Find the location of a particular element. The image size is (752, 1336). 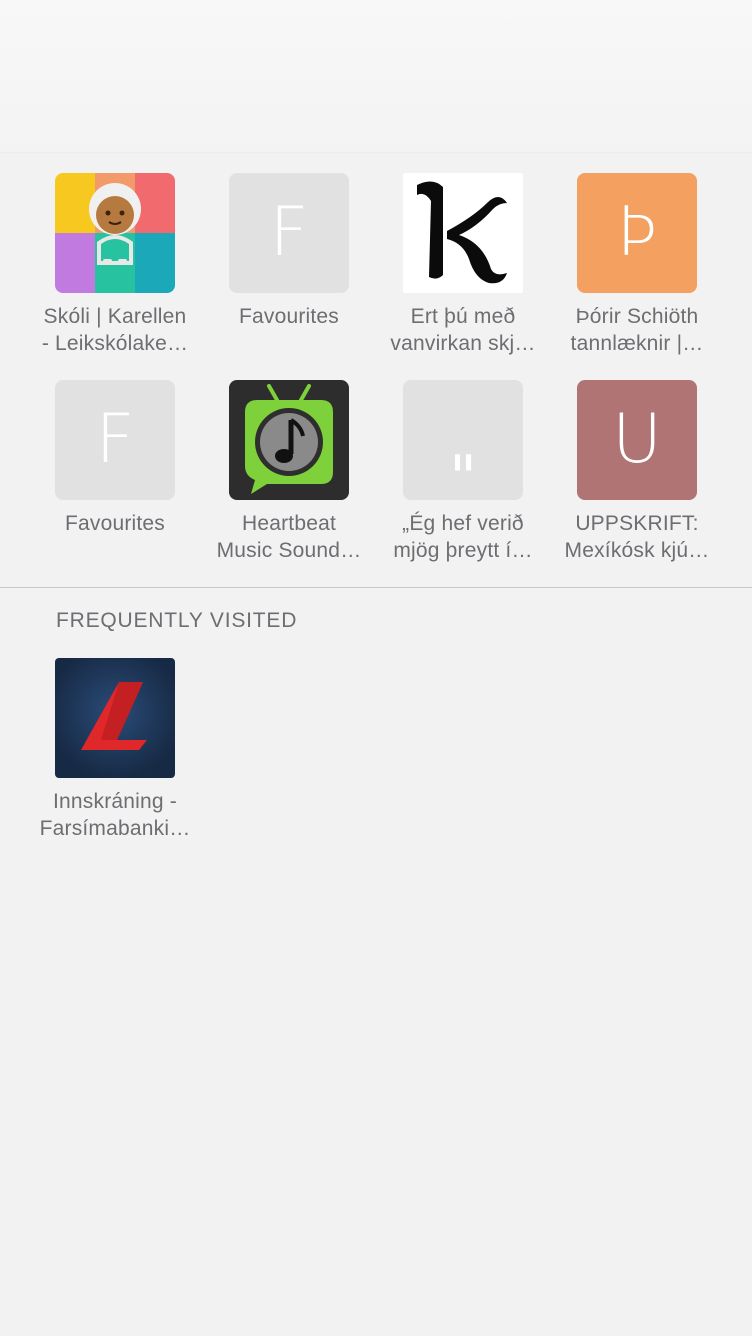

landsbankinn-logo-icon is located at coordinates (115, 718).